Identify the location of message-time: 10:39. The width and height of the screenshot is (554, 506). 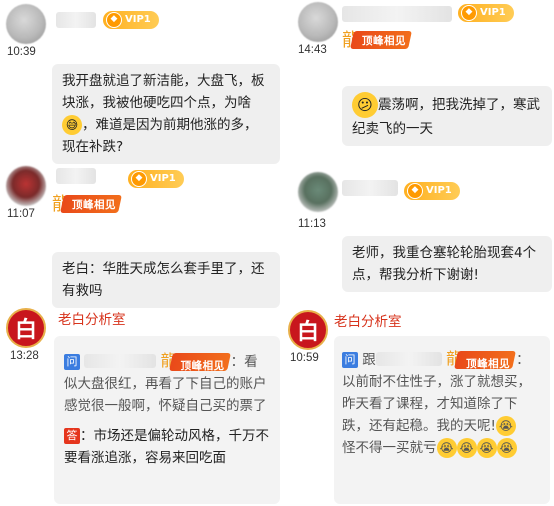
(21, 52).